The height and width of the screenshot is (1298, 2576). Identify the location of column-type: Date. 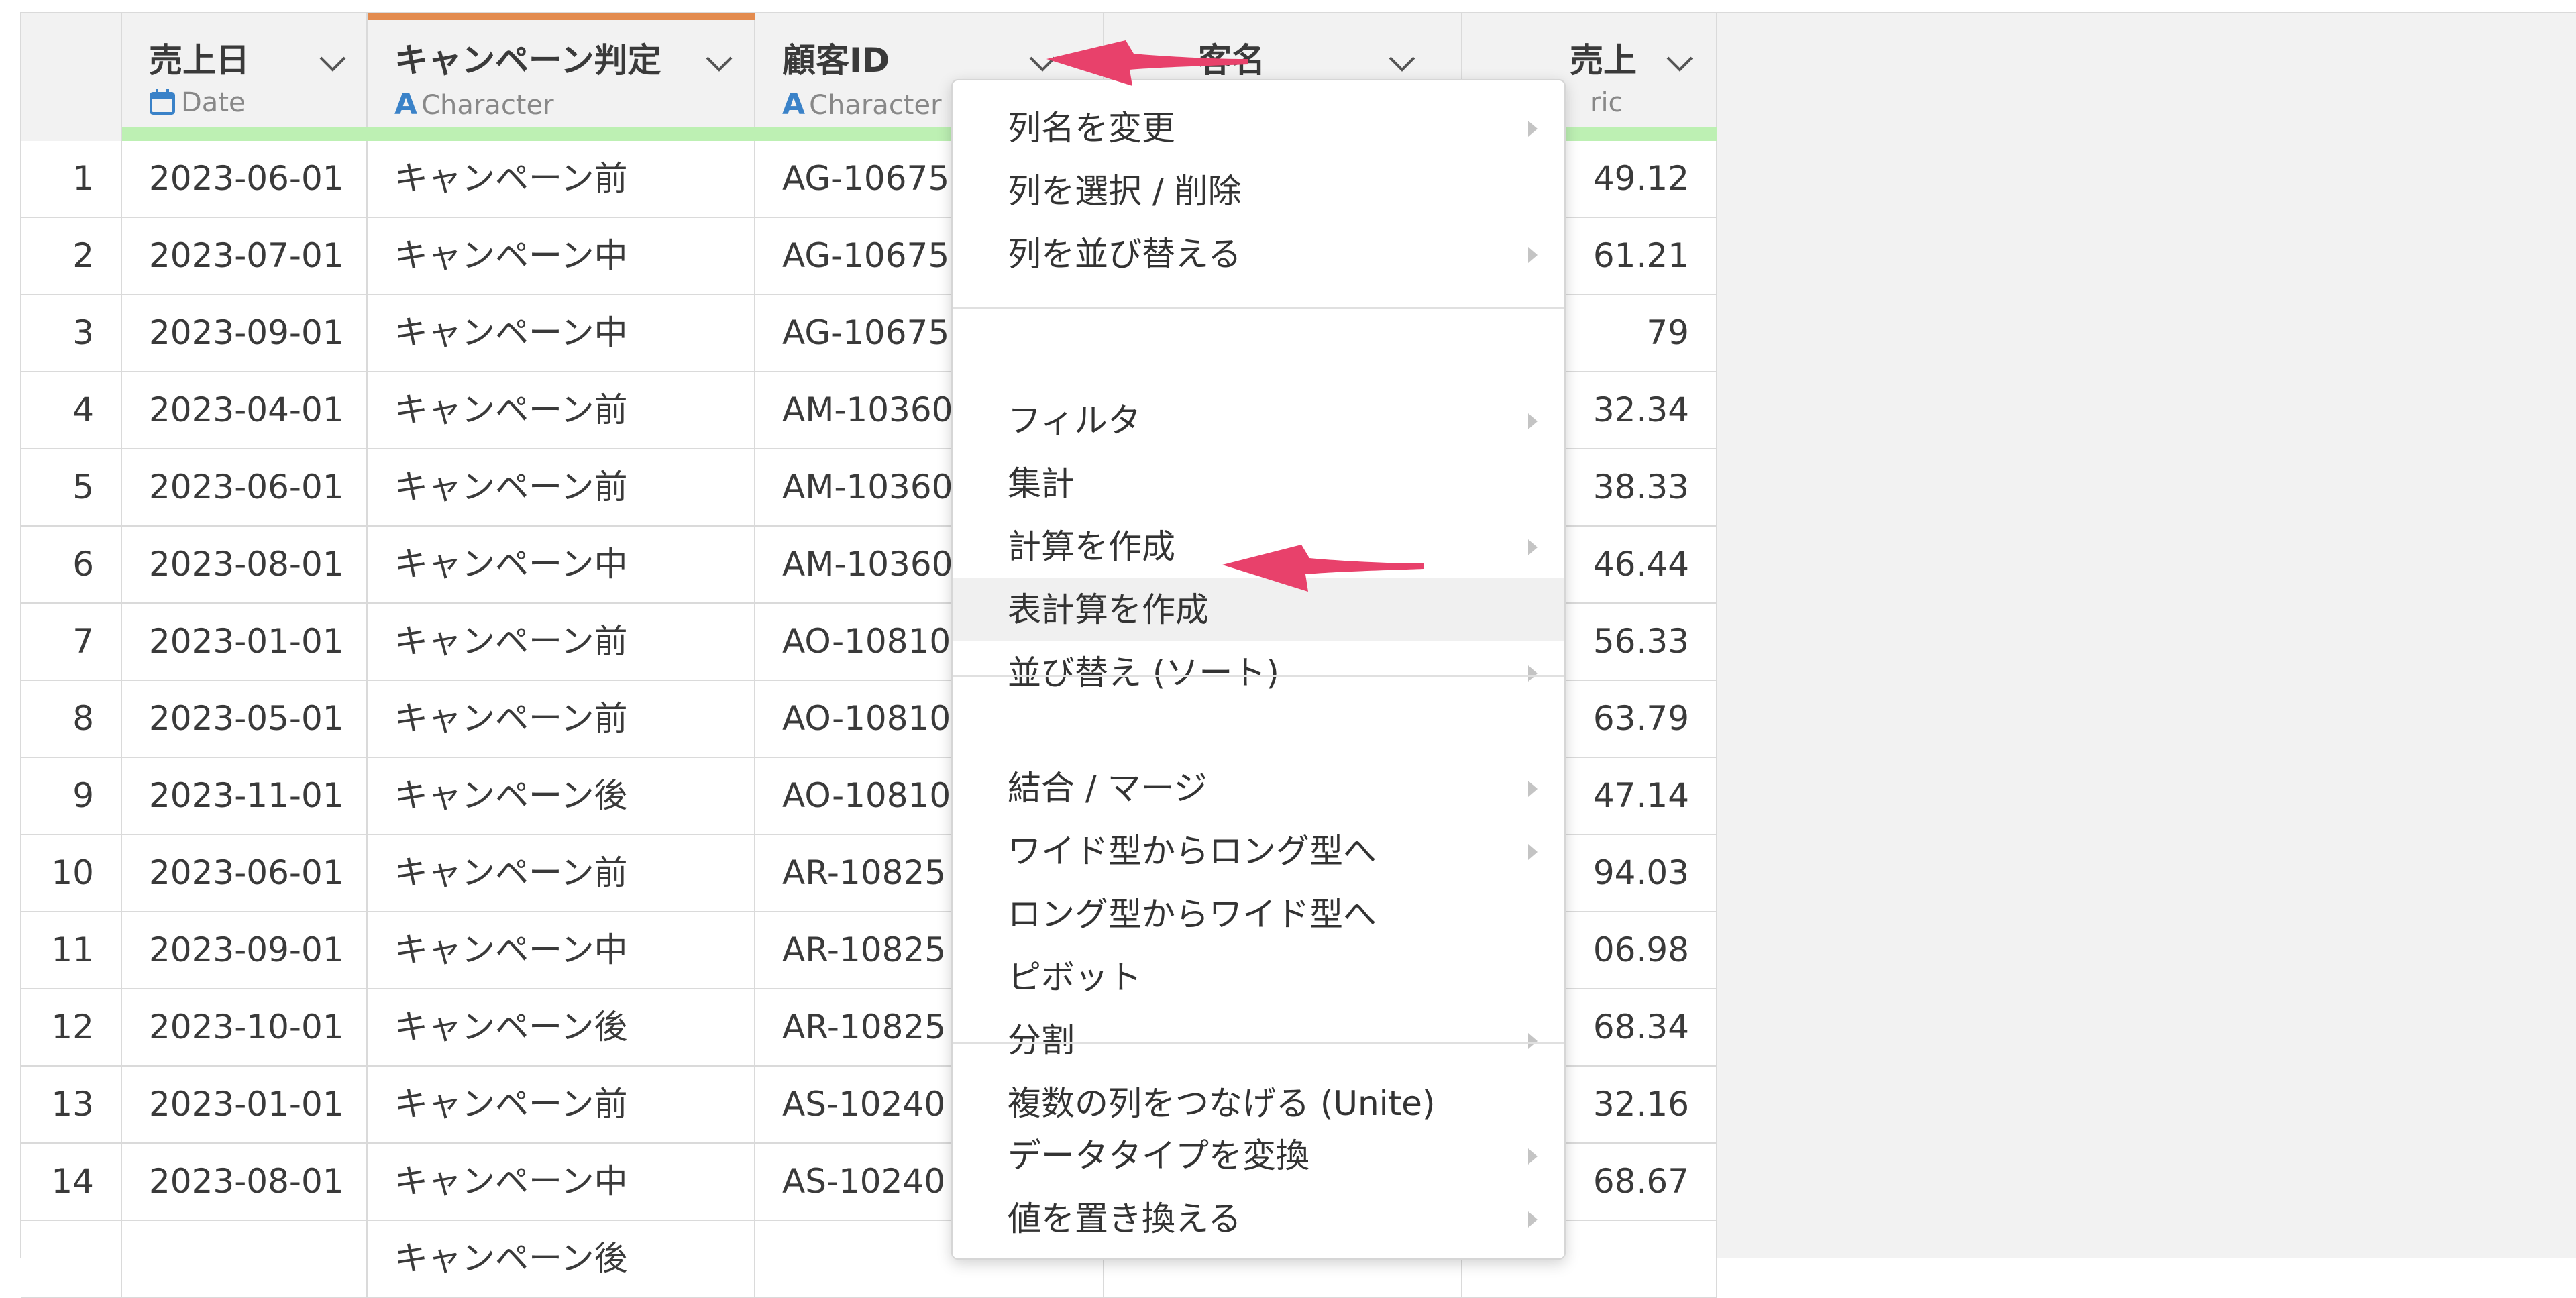
(197, 102).